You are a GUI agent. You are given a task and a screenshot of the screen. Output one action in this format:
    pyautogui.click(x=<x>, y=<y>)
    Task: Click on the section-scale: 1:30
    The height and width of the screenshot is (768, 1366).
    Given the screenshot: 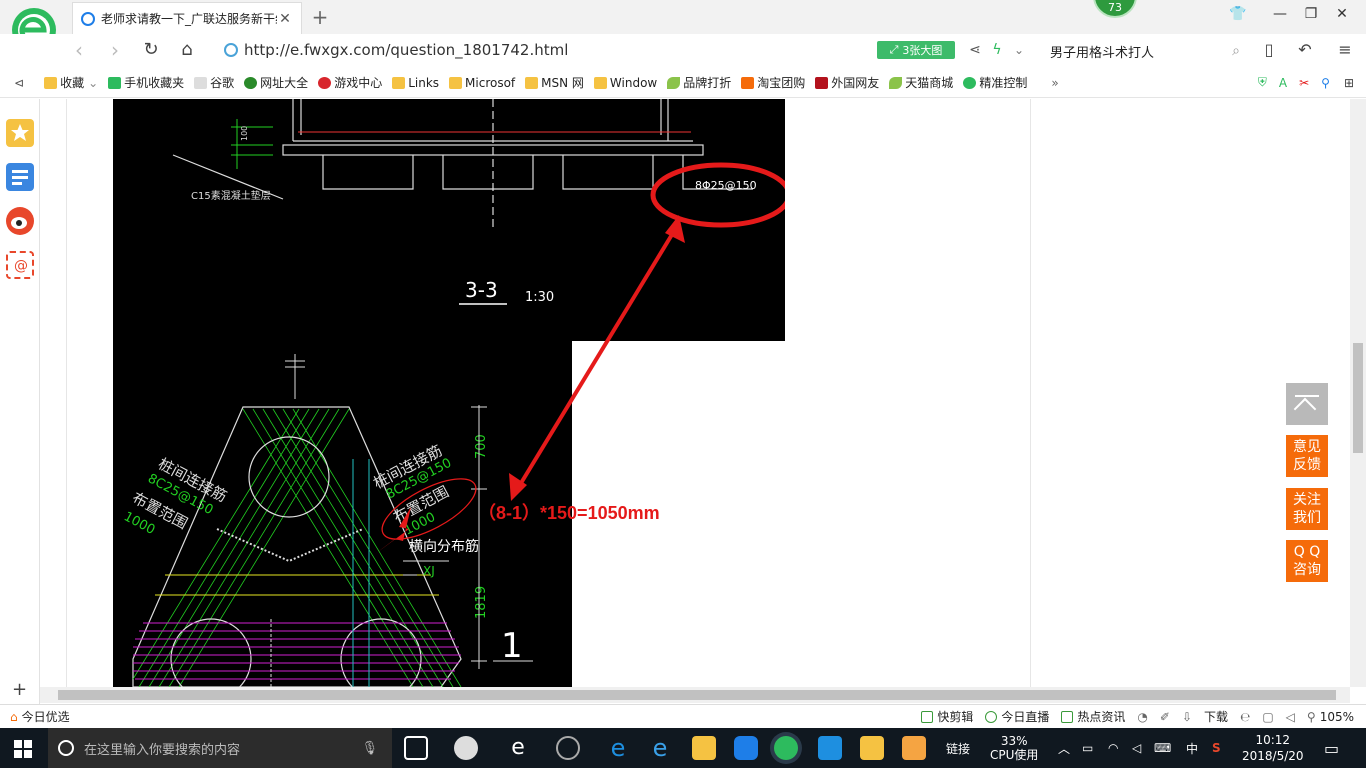 What is the action you would take?
    pyautogui.click(x=539, y=297)
    